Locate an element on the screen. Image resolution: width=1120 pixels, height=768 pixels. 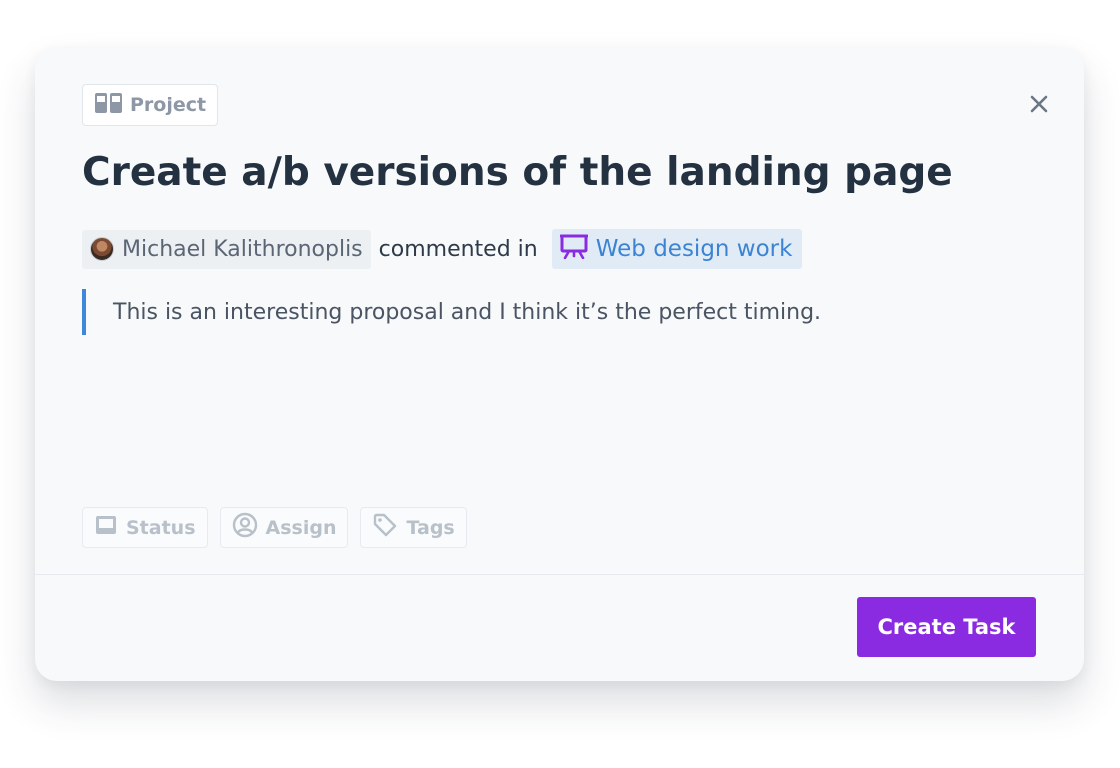
project-badge-label: Project is located at coordinates (168, 105).